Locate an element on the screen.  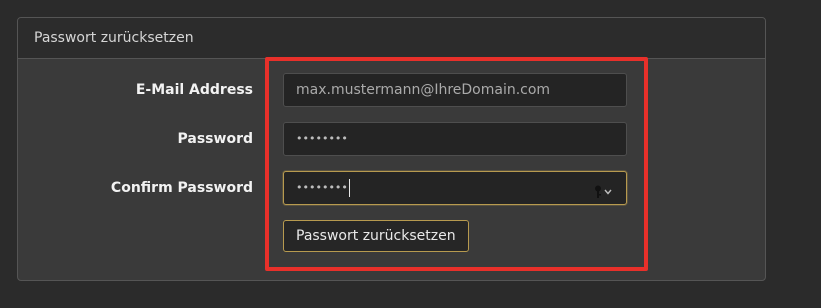
reset-password-button: Passwort zurücksetzen is located at coordinates (376, 236).